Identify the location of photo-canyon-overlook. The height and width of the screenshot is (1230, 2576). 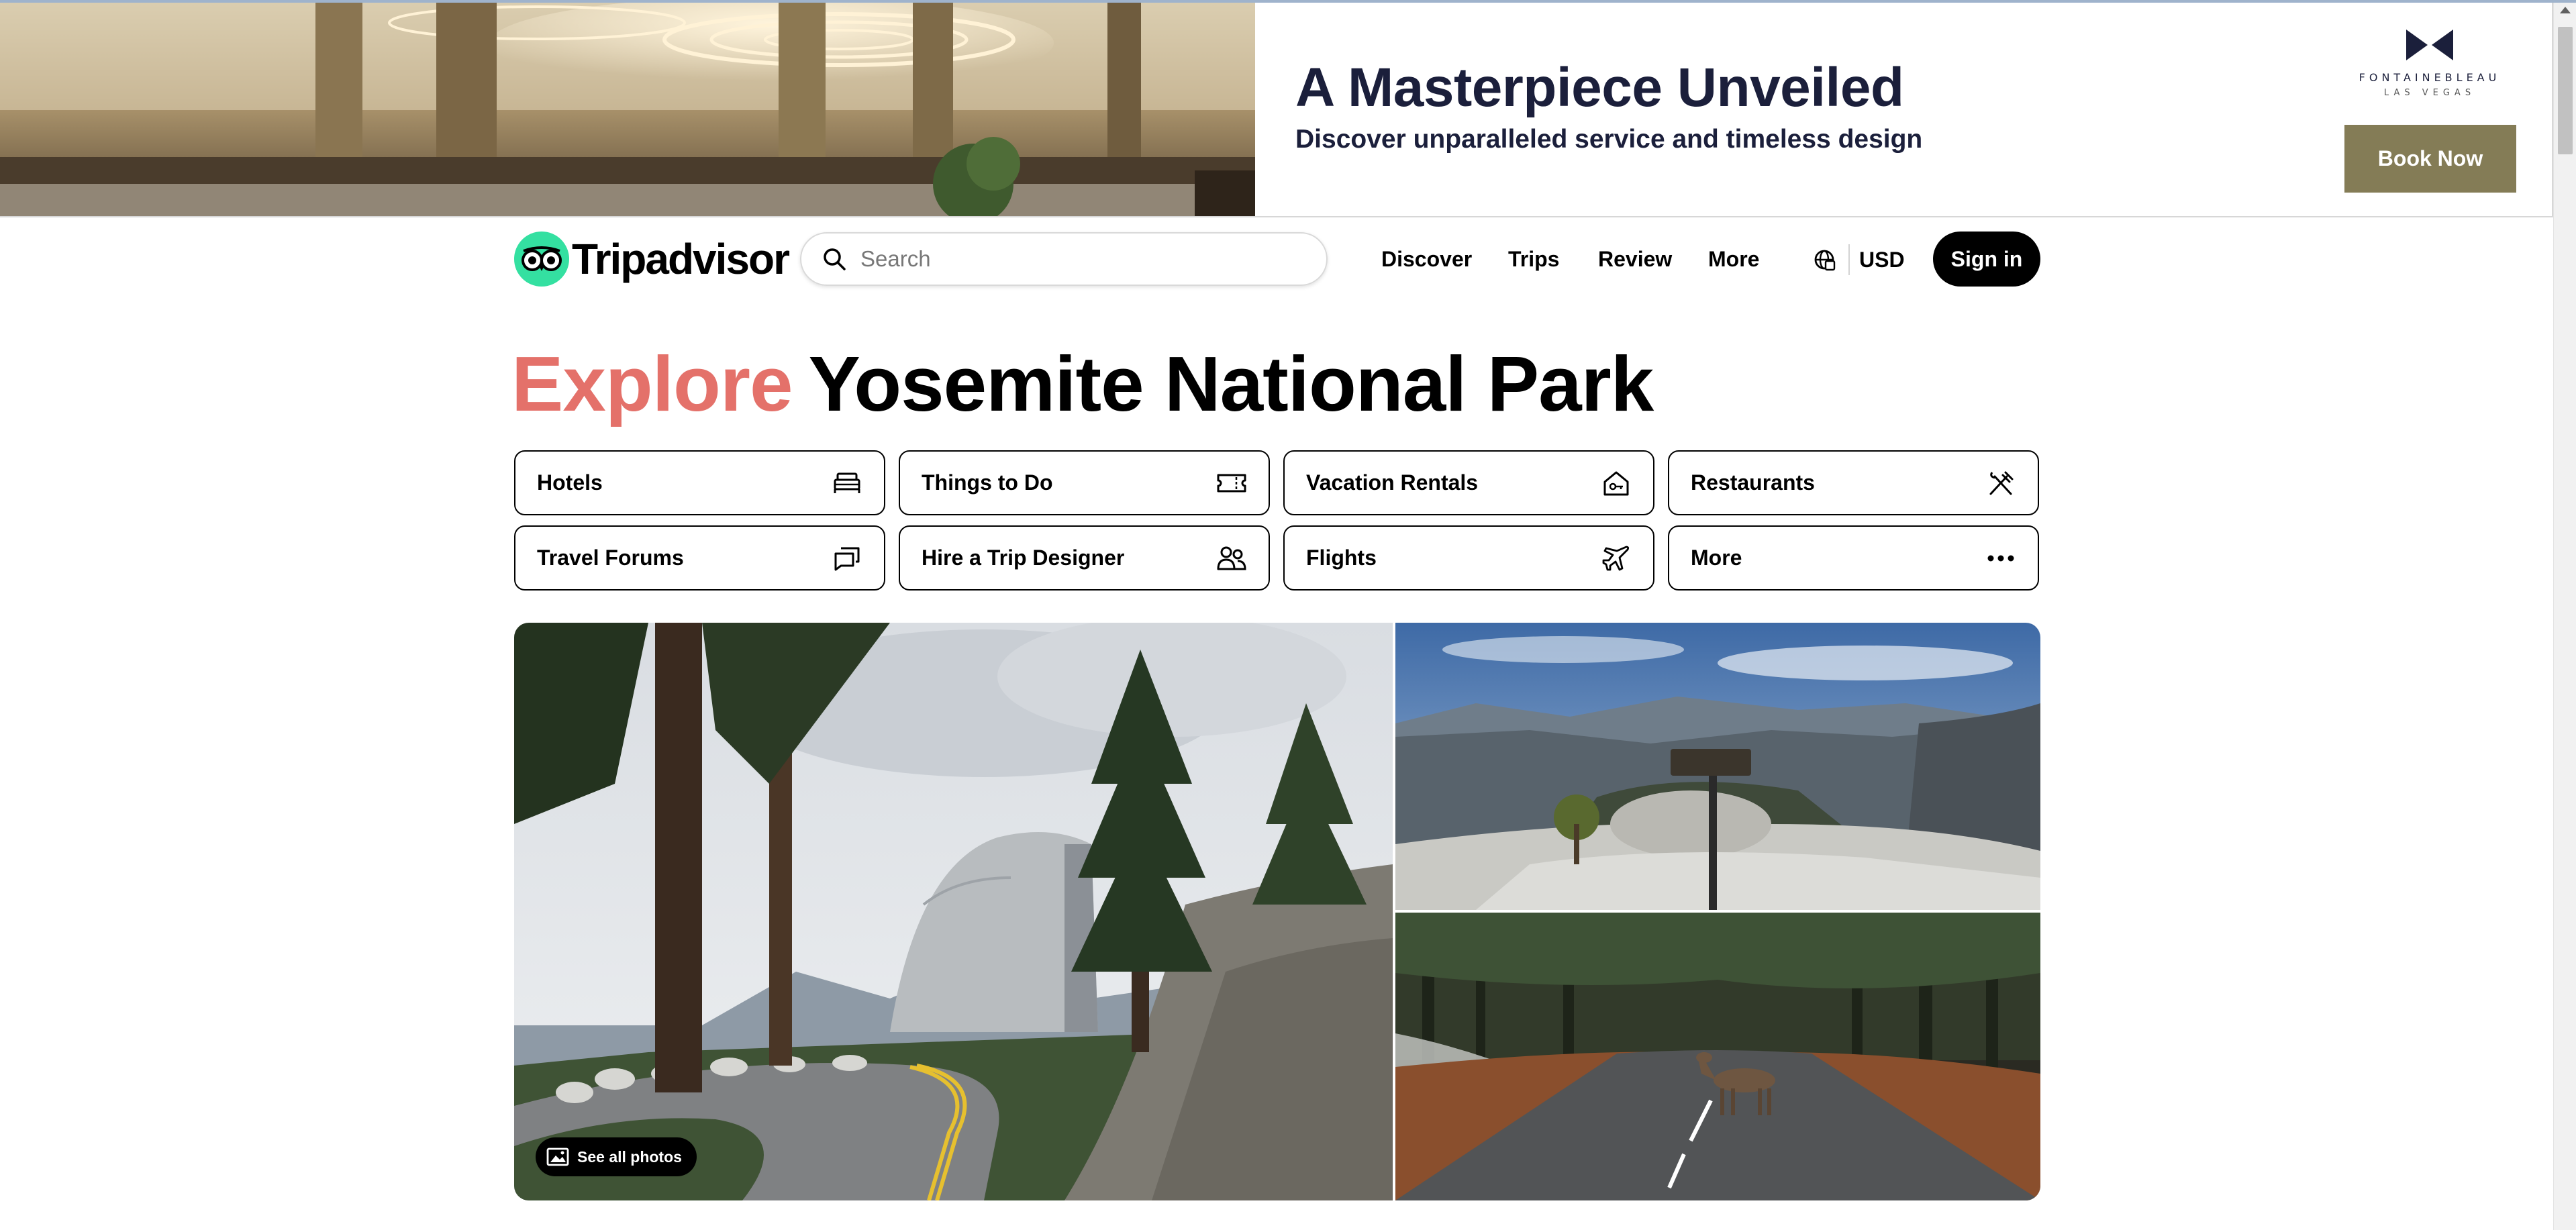
(1717, 766).